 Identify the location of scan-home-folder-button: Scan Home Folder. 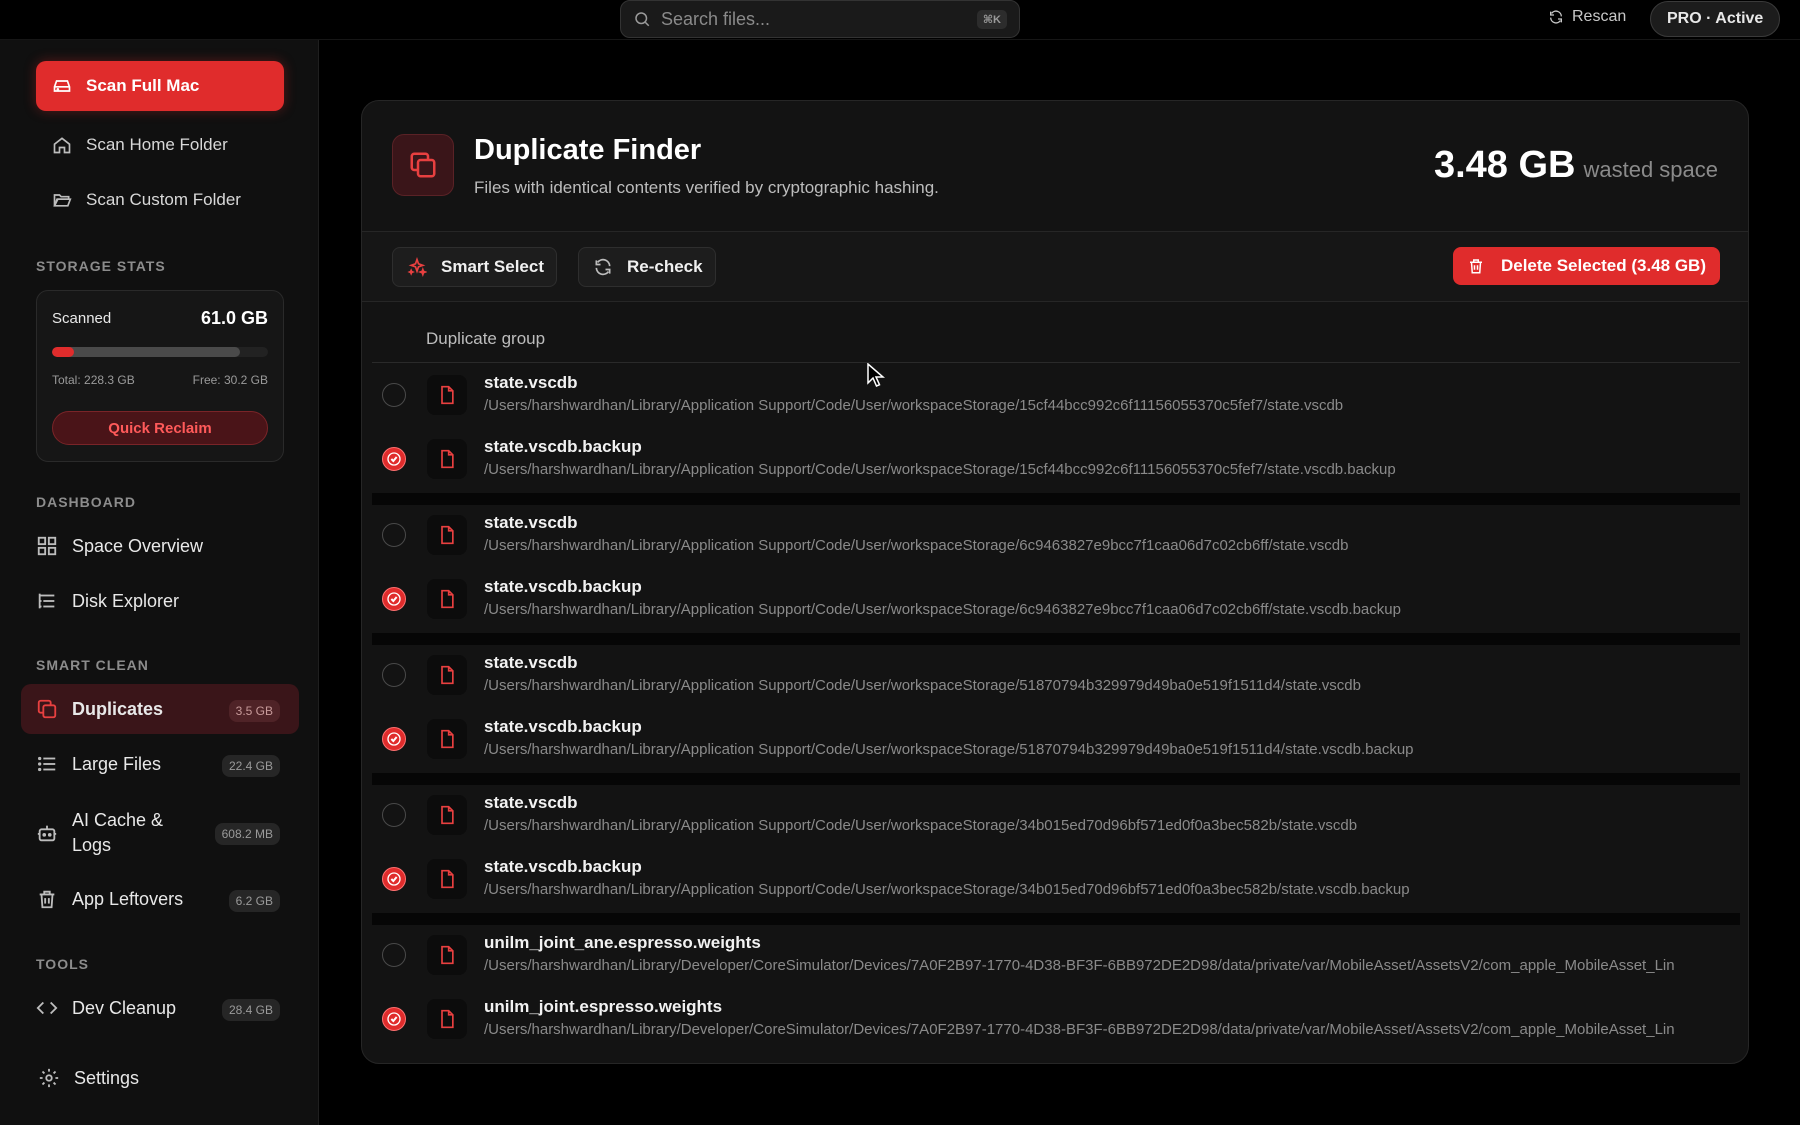
(140, 145).